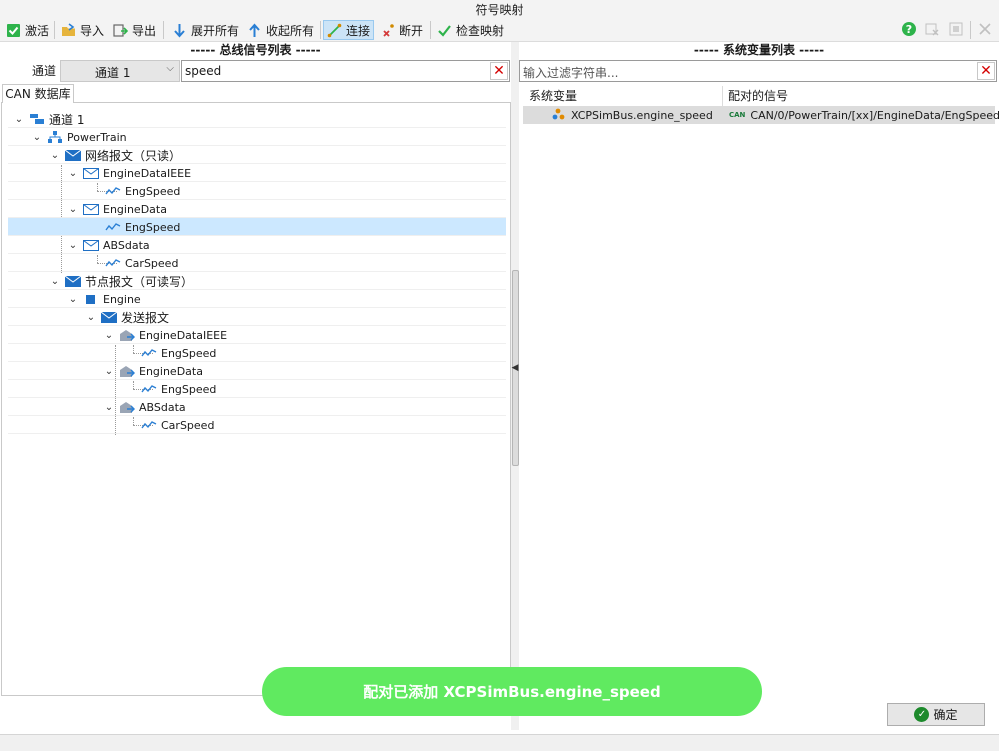  Describe the element at coordinates (257, 119) in the screenshot. I see `tree-row: ⌄ 通道 1` at that location.